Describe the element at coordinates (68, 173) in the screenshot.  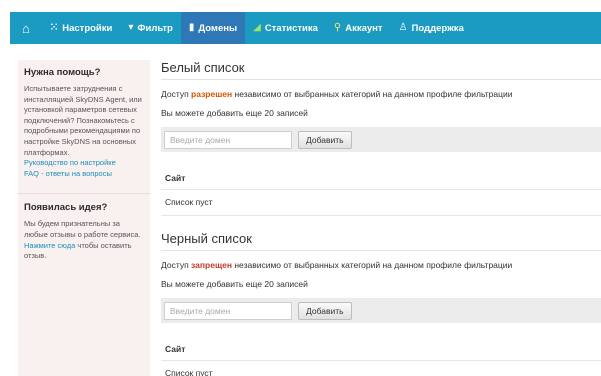
I see `faq-link: FAQ - ответы на вопросы` at that location.